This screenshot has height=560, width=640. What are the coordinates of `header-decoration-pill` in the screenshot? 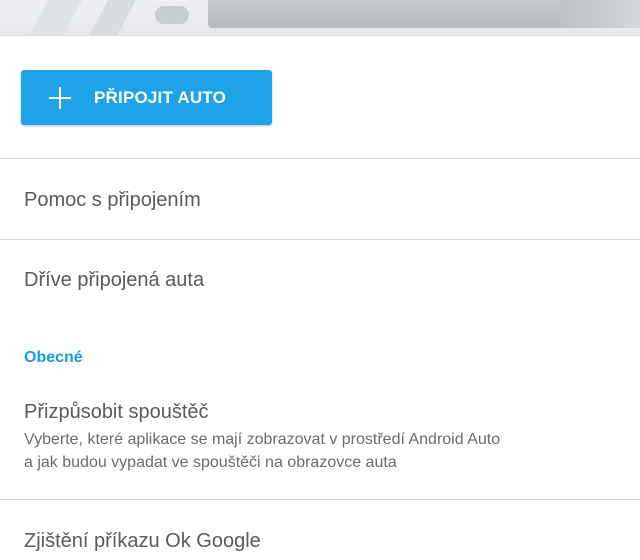 It's located at (172, 15).